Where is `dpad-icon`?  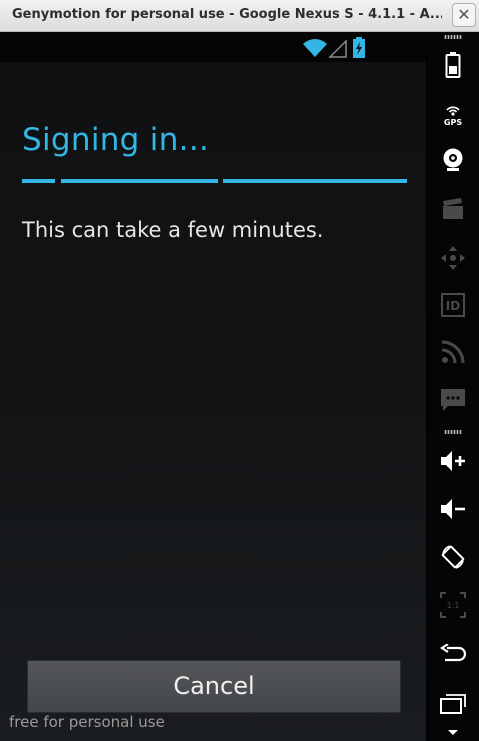 dpad-icon is located at coordinates (453, 258).